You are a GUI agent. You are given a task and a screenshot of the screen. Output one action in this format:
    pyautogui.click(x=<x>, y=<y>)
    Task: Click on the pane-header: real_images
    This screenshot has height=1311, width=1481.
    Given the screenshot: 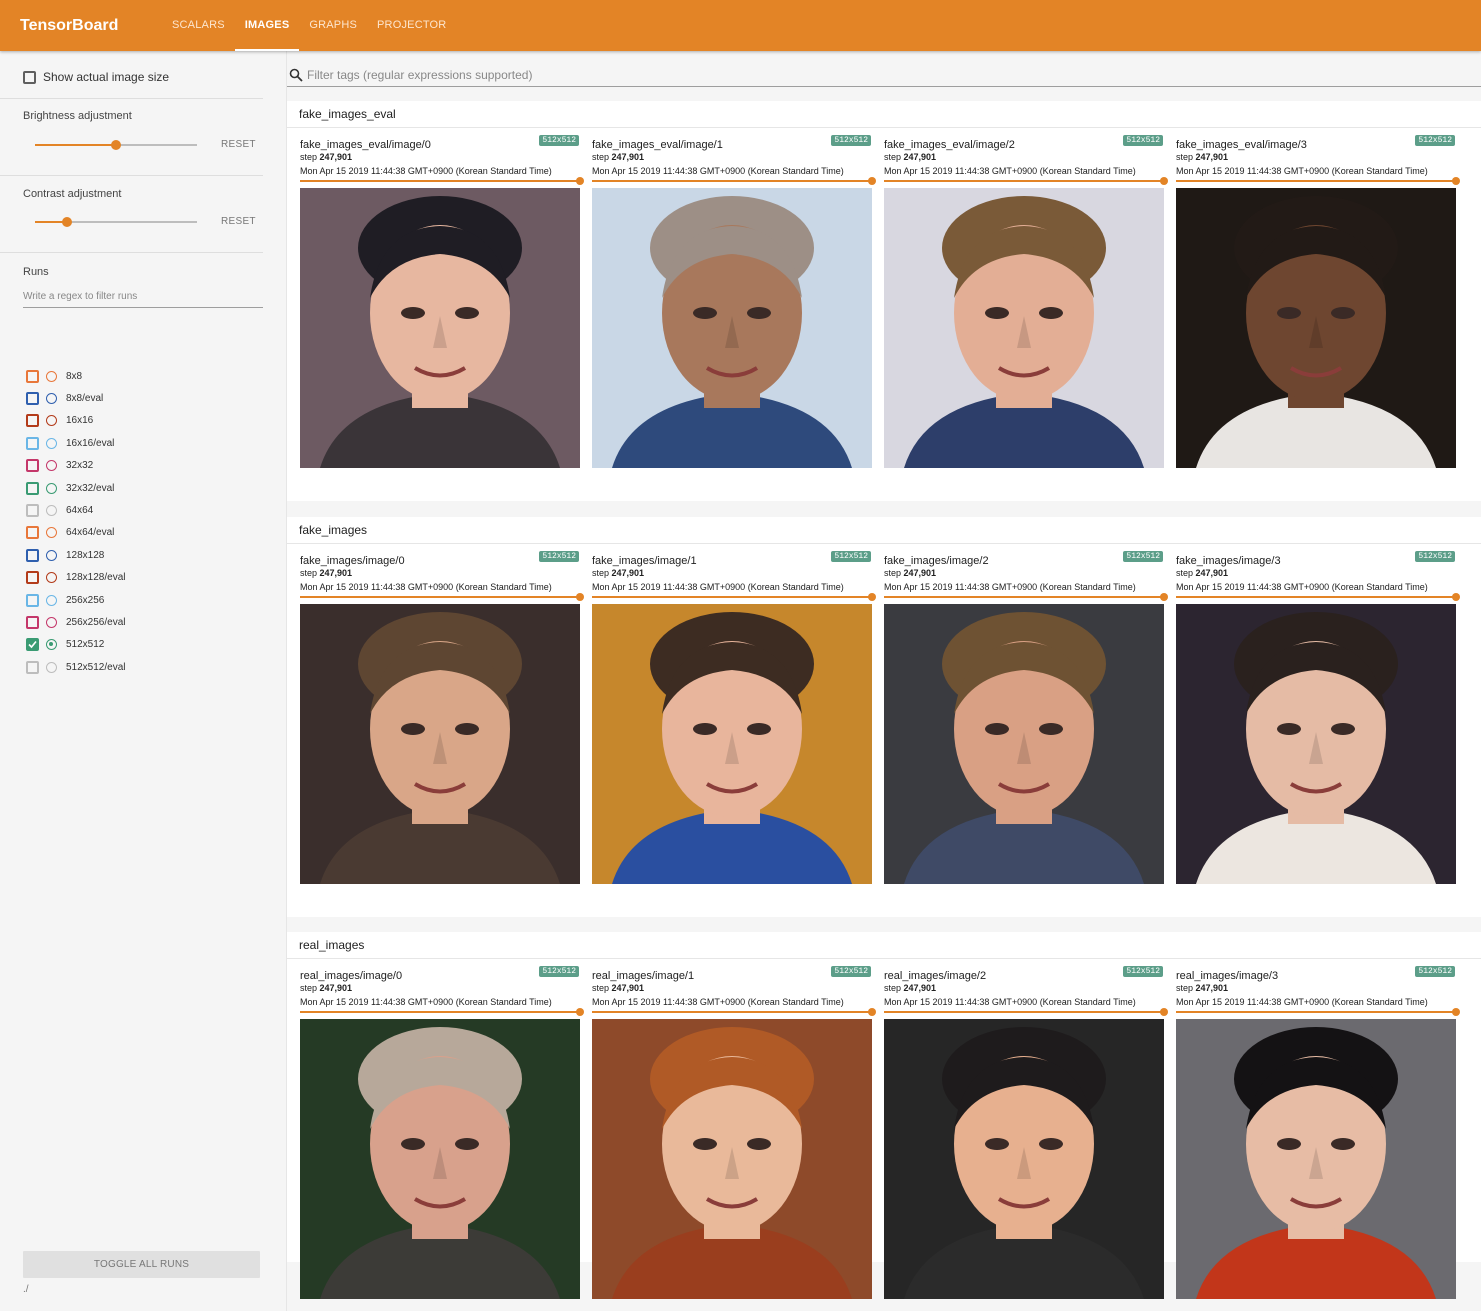 What is the action you would take?
    pyautogui.click(x=884, y=945)
    